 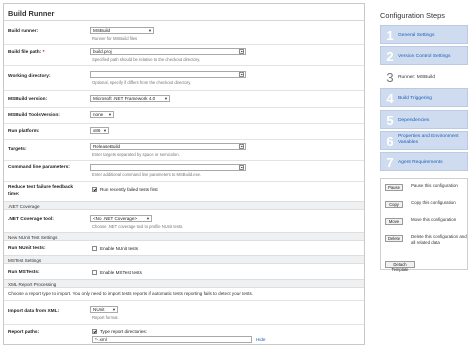 I want to click on build-file-label: Build file path: *, so click(x=26, y=52).